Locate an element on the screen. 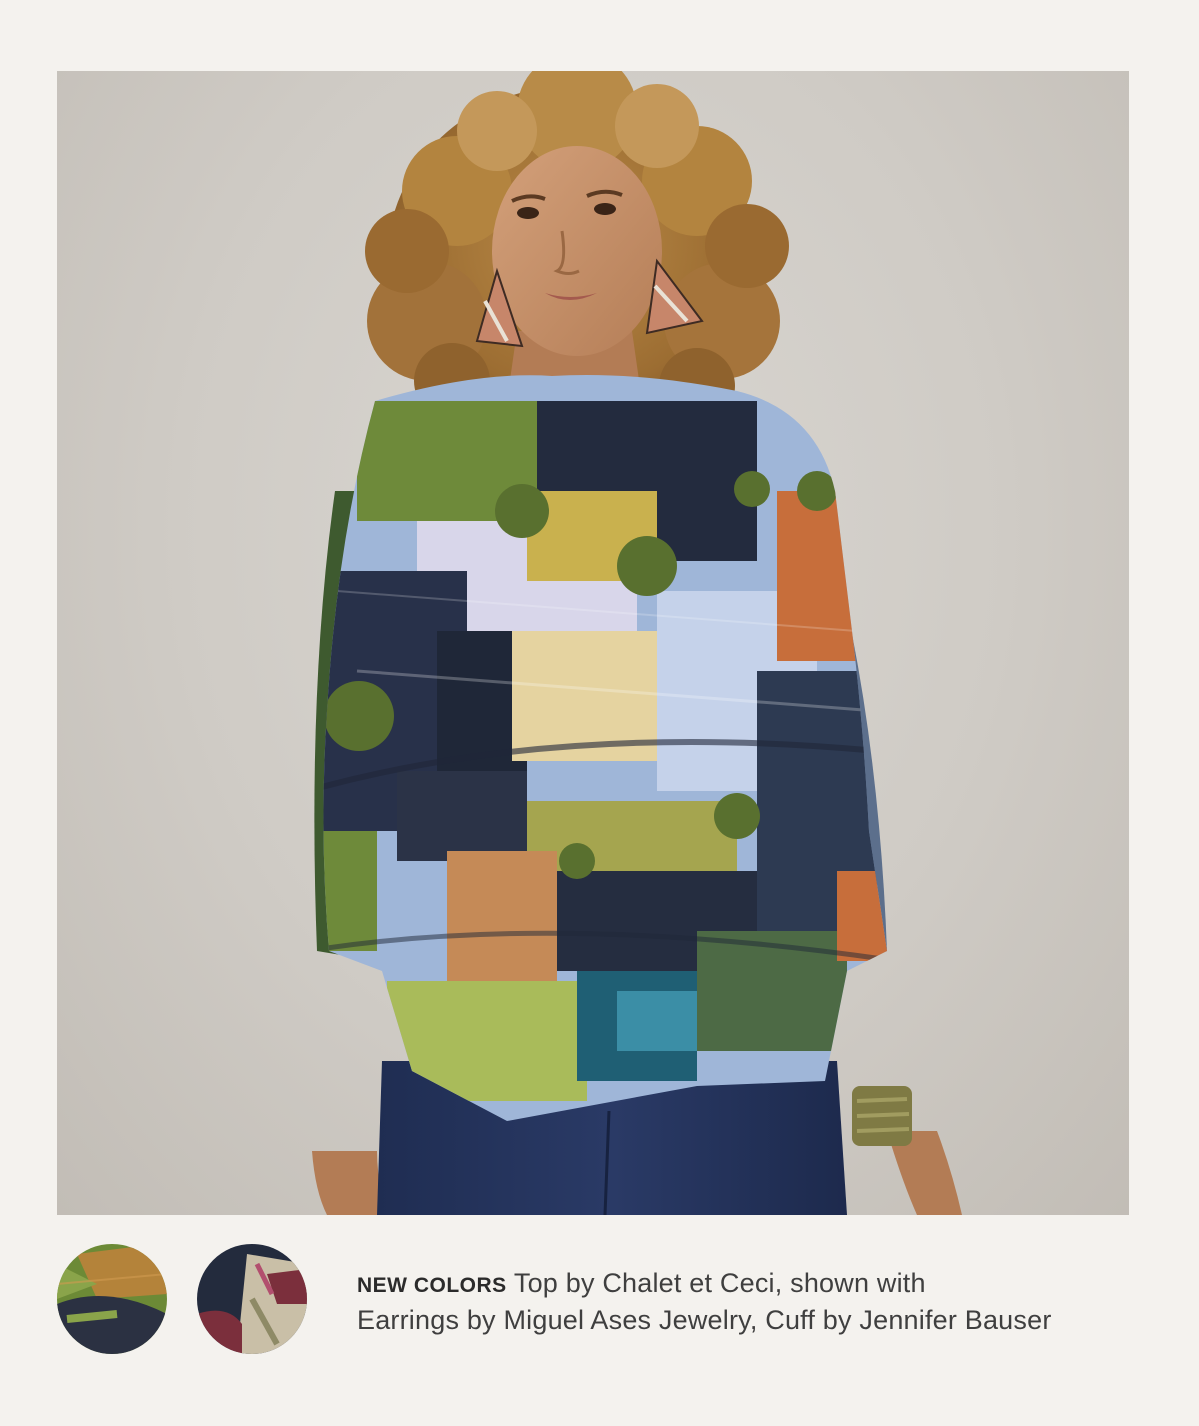  left-hand is located at coordinates (349, 1183).